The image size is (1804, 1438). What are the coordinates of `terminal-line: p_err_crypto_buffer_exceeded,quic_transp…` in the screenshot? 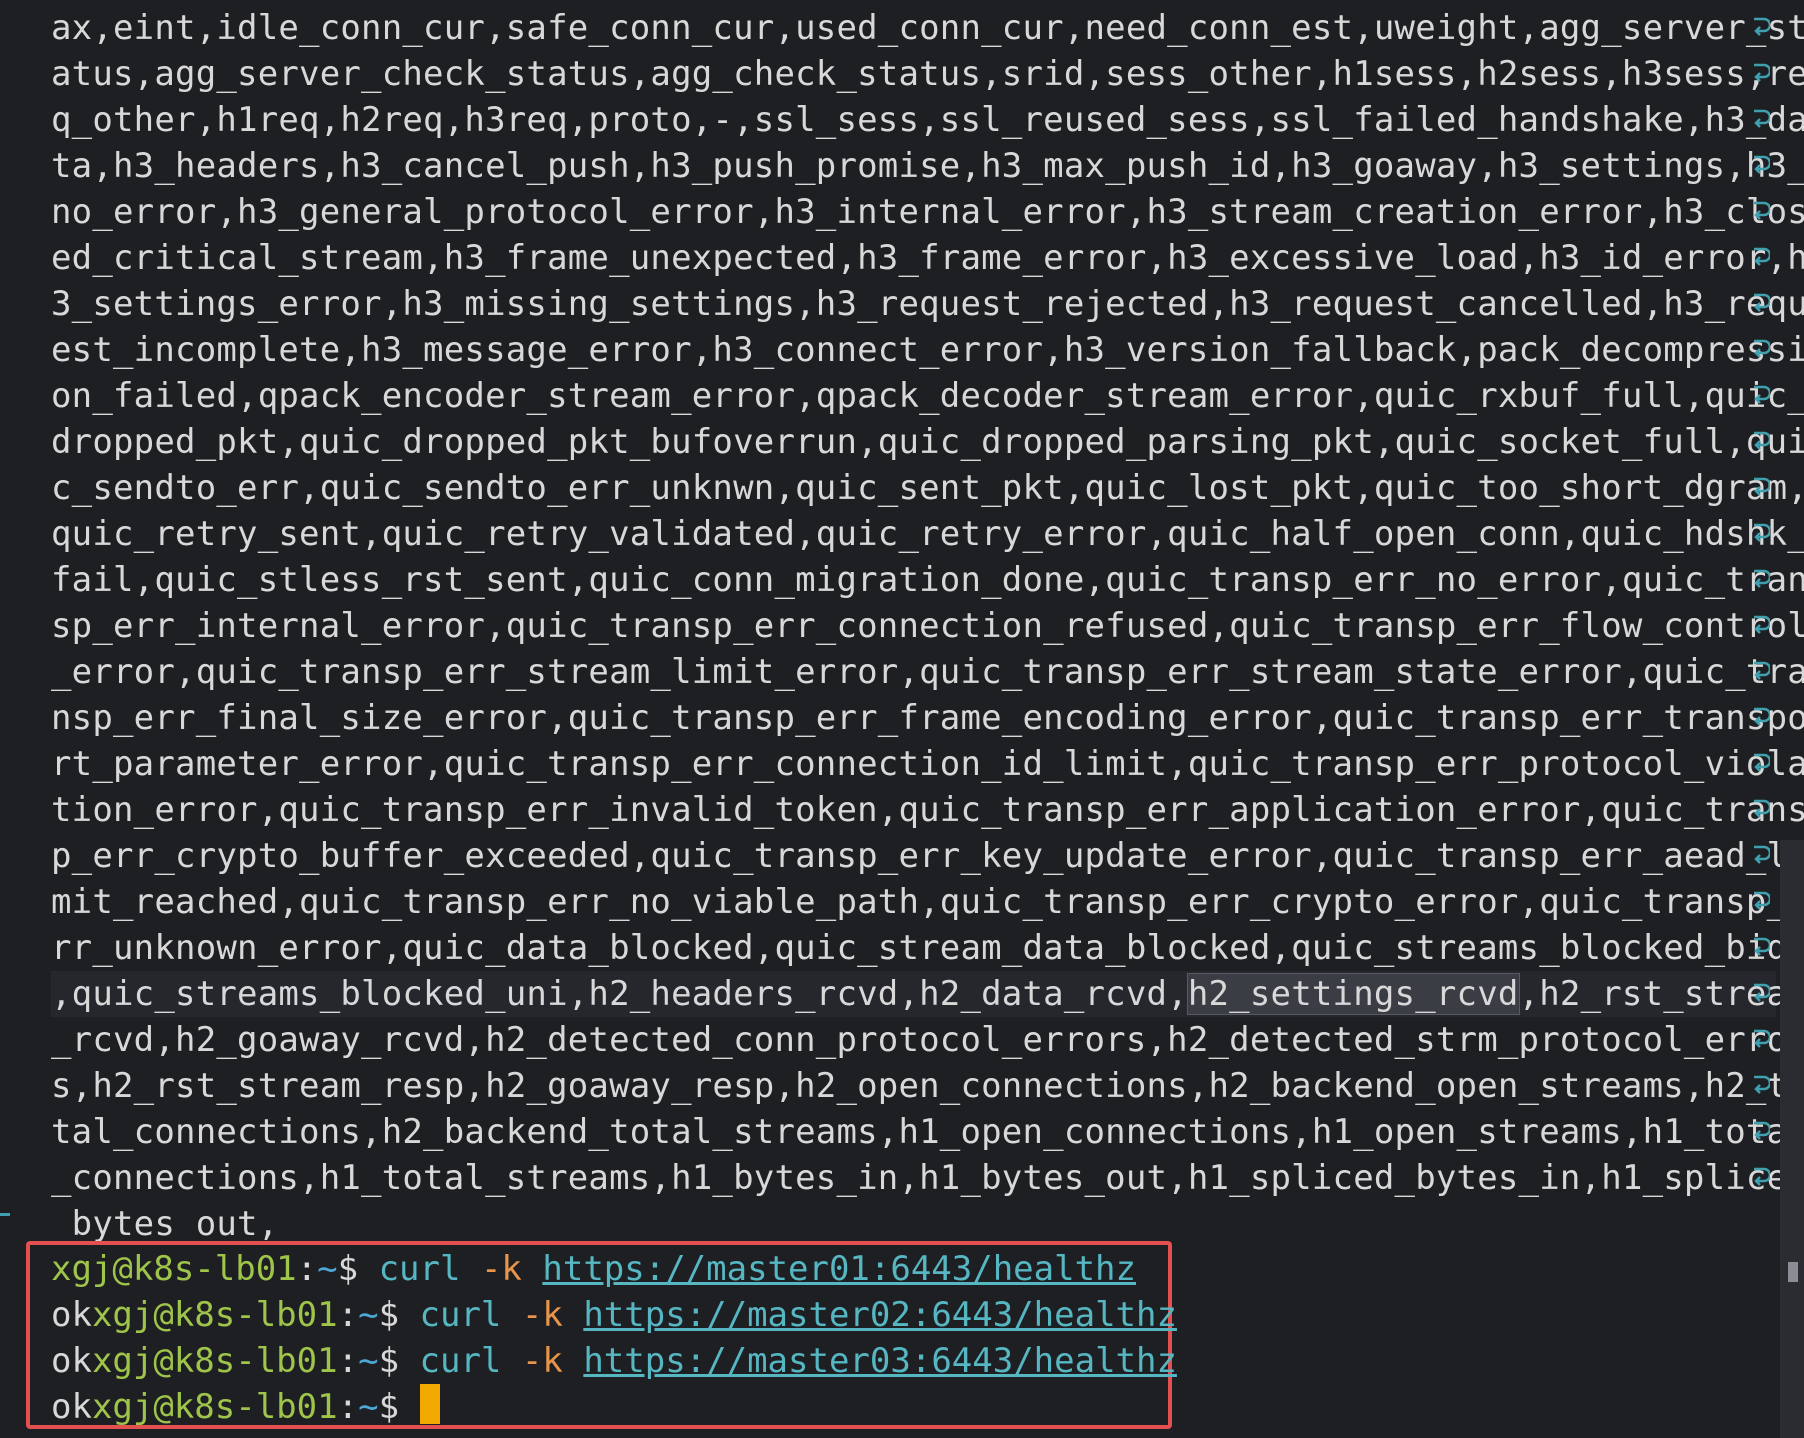 It's located at (927, 856).